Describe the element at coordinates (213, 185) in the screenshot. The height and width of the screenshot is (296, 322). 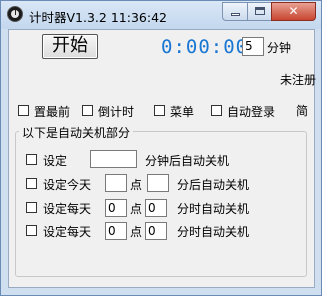
I see `shutdown-today-suffix: 分后自动关机` at that location.